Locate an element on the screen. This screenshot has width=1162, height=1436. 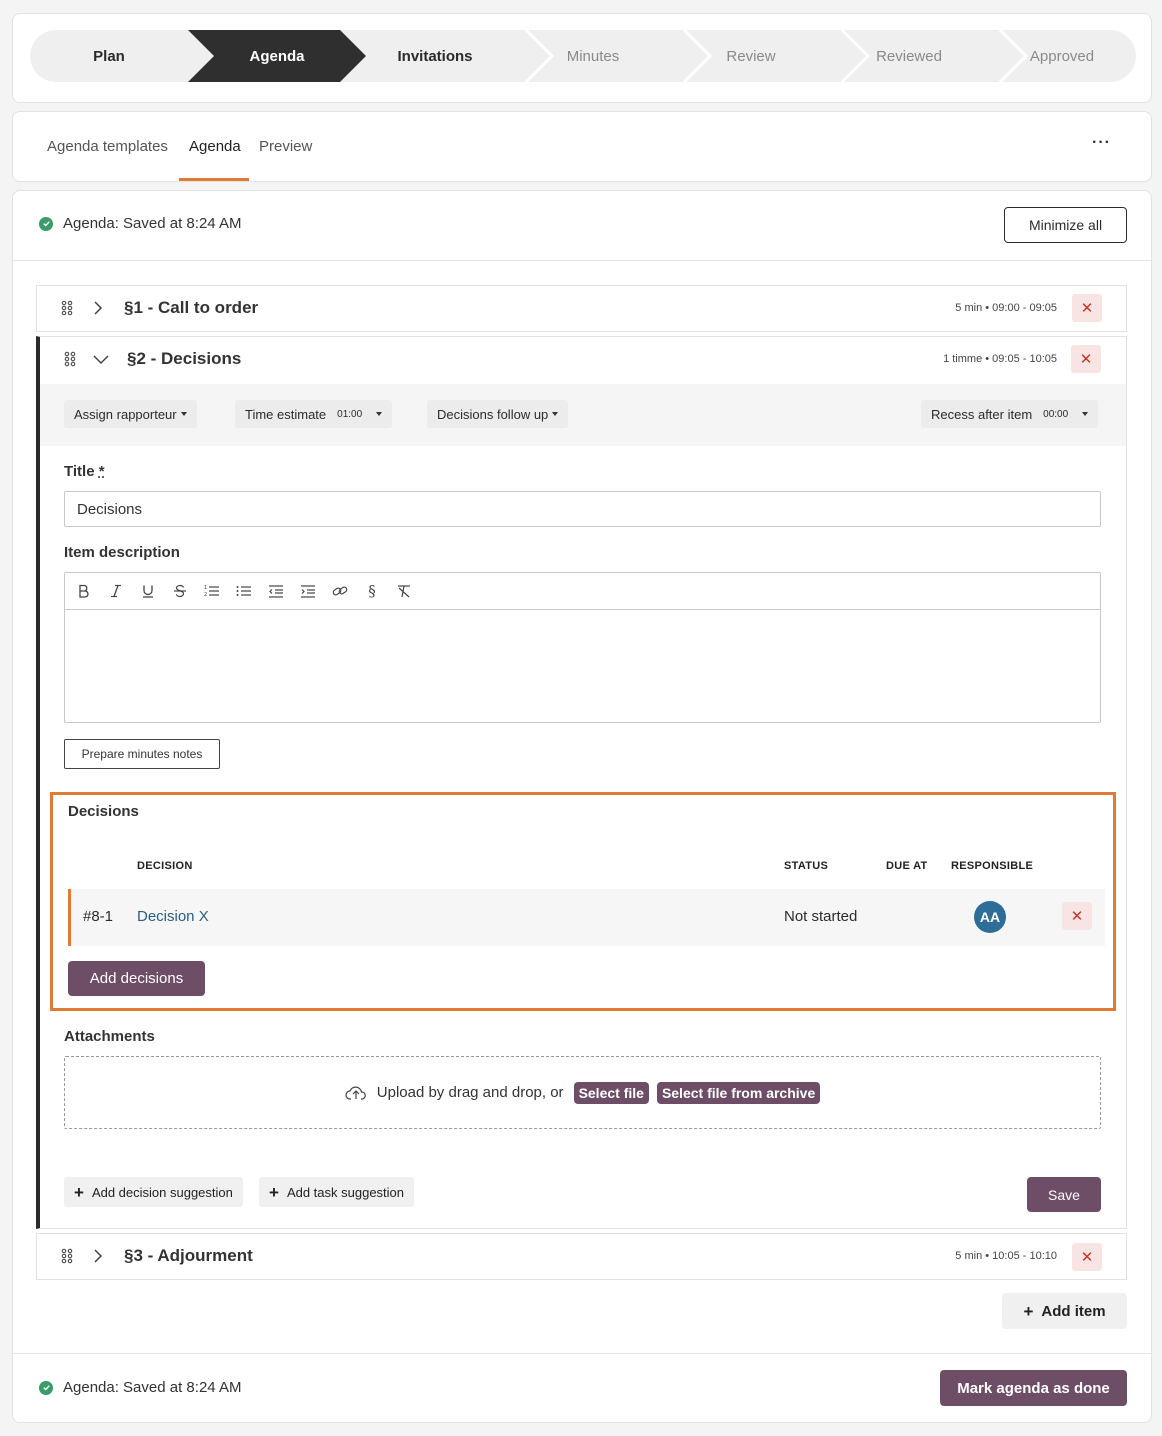
more-options-button: ··· is located at coordinates (1101, 143).